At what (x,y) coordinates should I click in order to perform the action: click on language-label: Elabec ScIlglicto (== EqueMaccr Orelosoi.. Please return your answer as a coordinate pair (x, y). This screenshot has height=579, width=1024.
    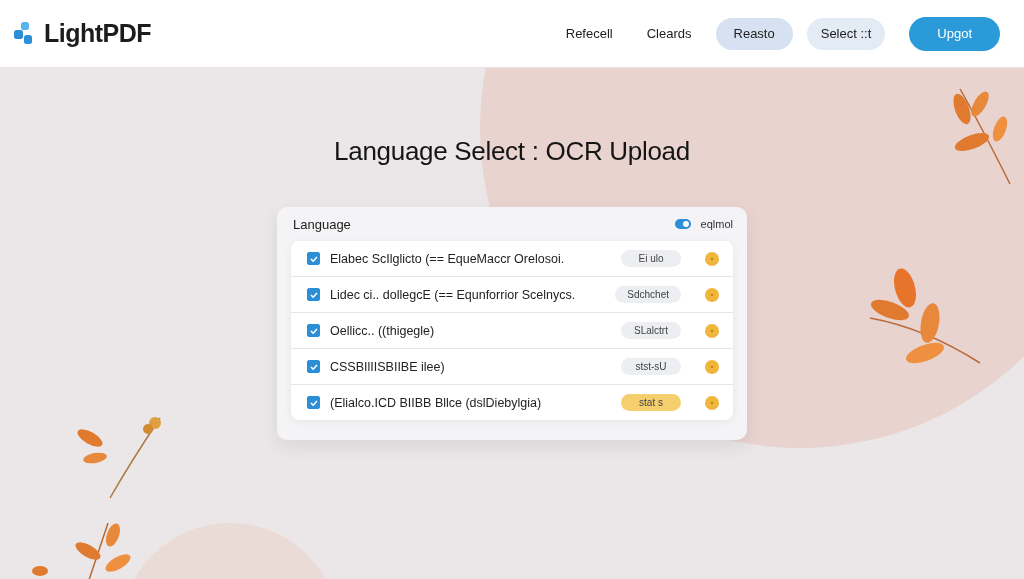
    Looking at the image, I should click on (448, 258).